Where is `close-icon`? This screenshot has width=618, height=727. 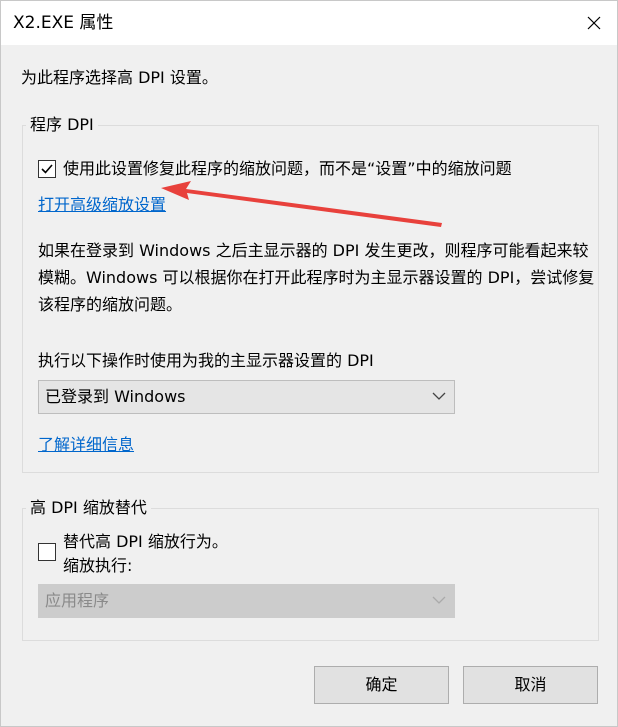 close-icon is located at coordinates (594, 23).